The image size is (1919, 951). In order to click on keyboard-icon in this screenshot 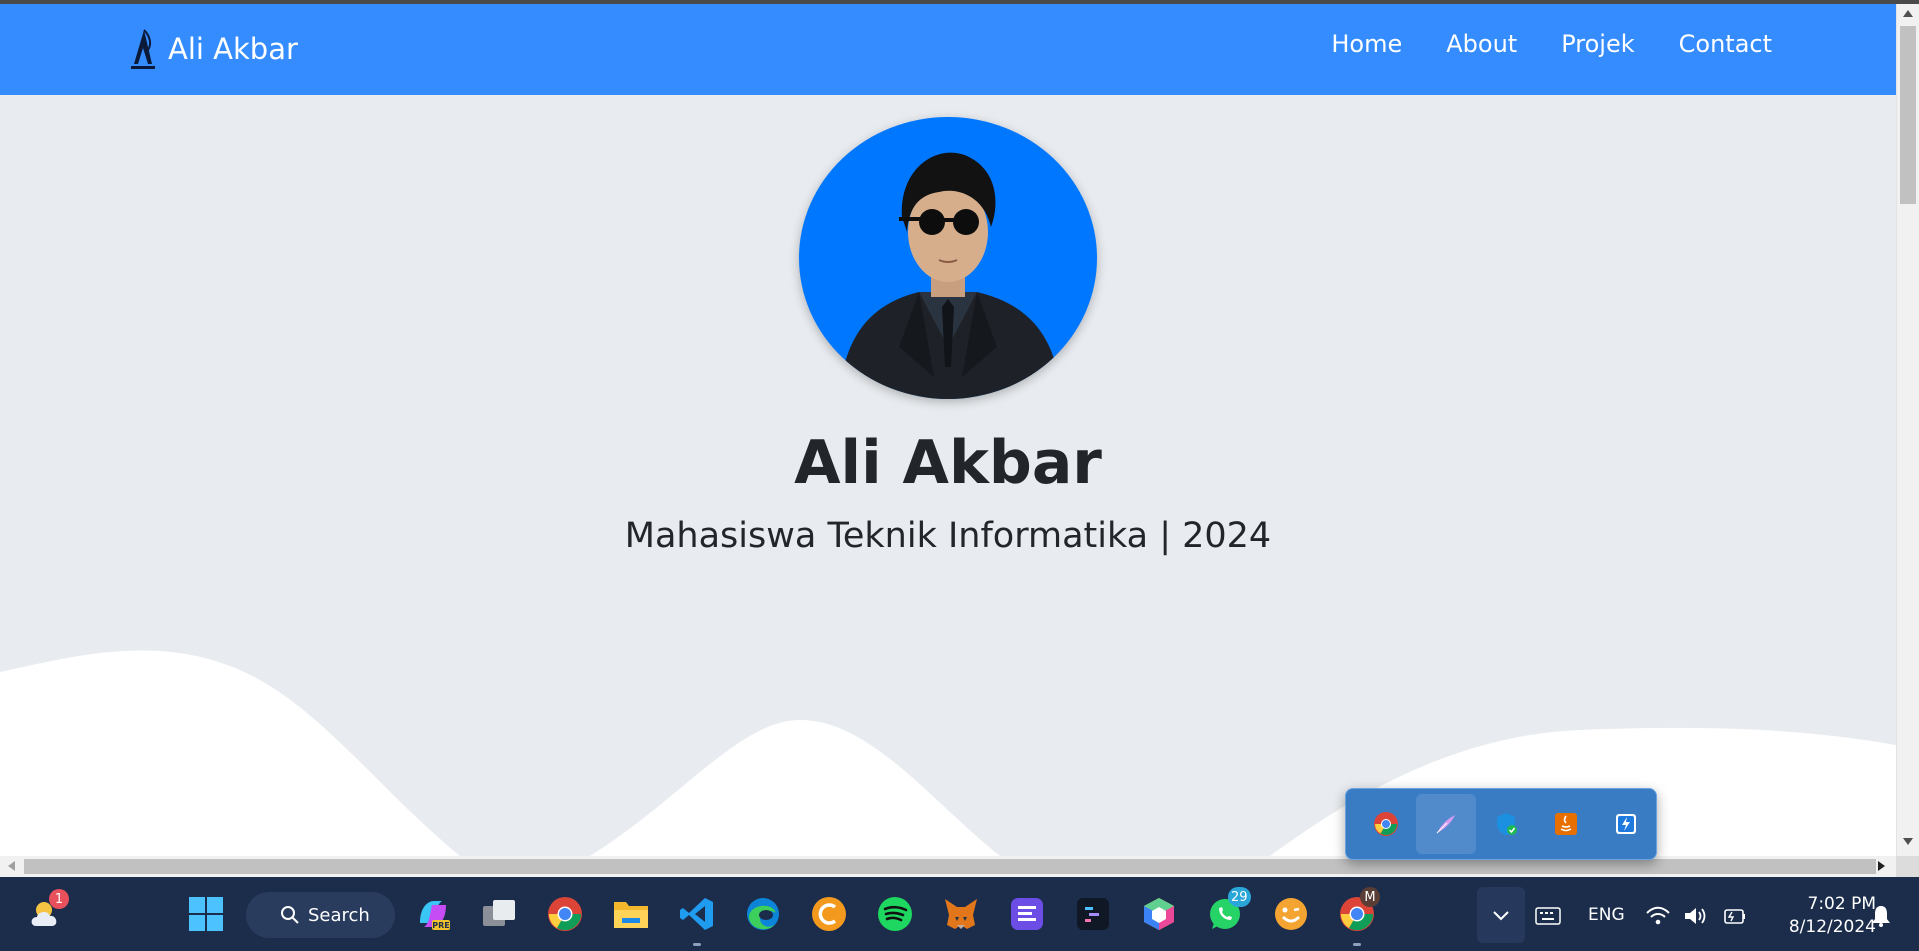, I will do `click(1548, 916)`.